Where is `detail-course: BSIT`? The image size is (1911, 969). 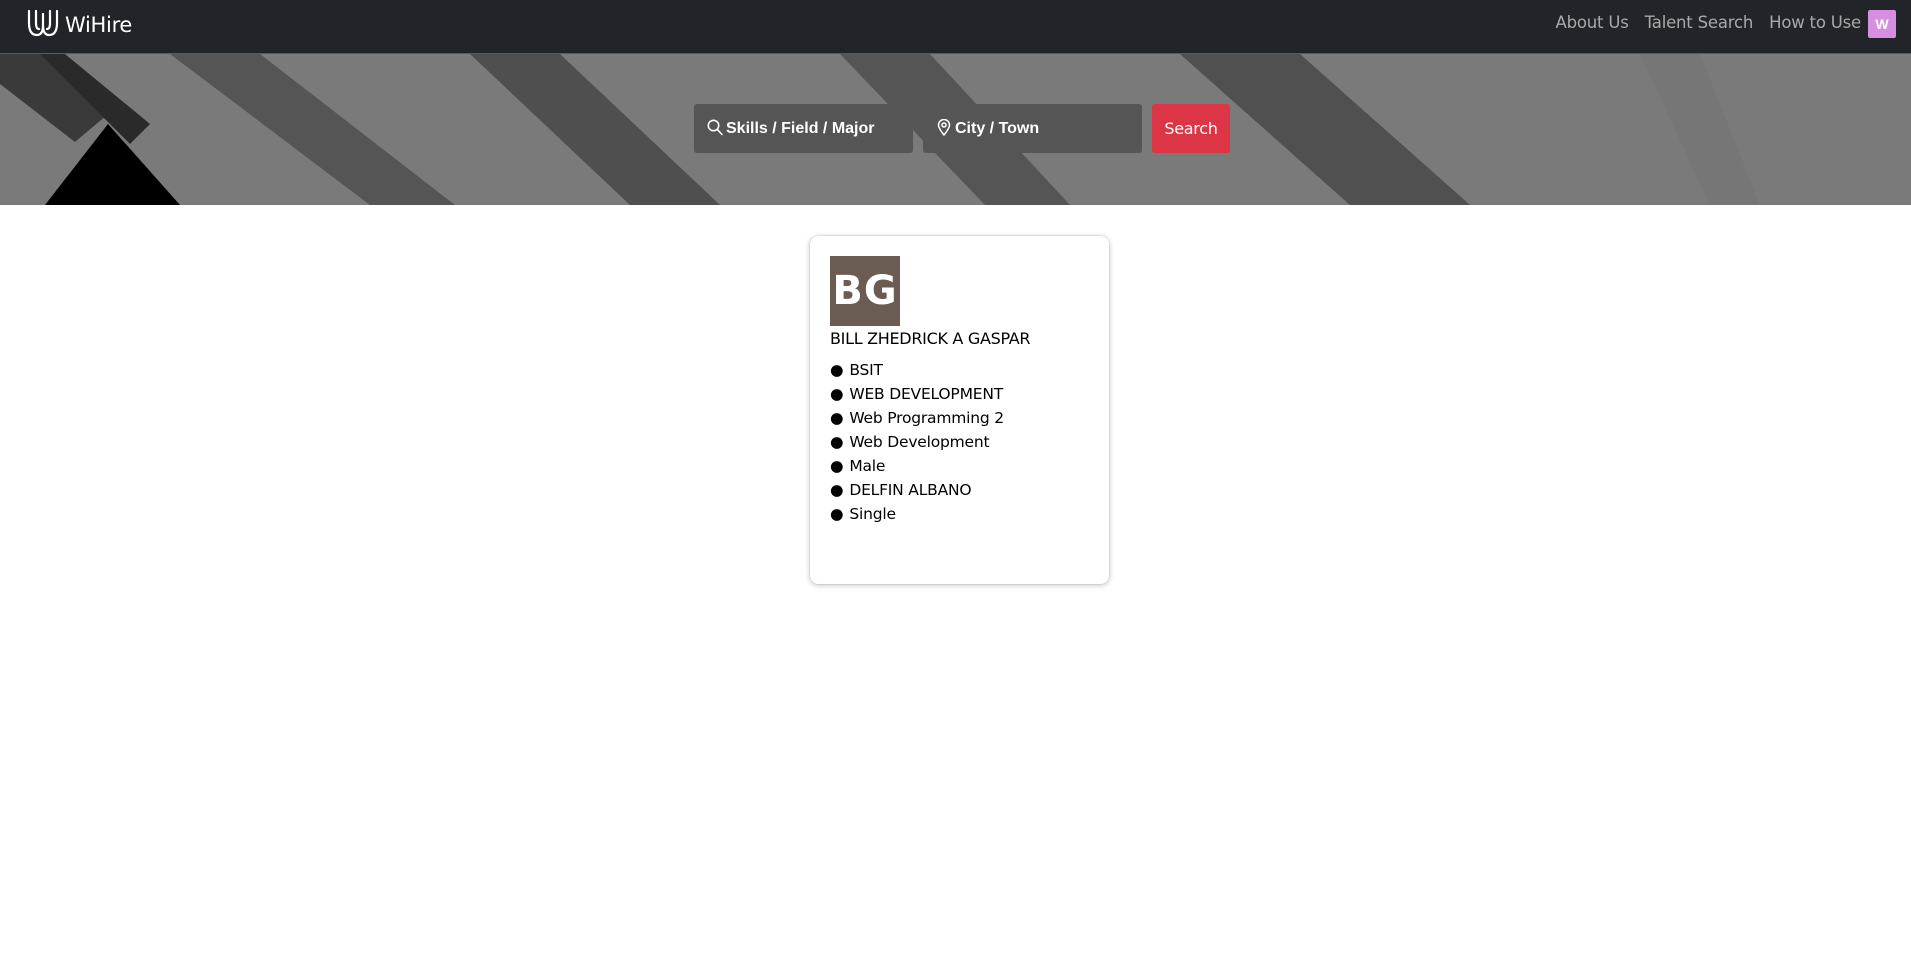
detail-course: BSIT is located at coordinates (866, 370).